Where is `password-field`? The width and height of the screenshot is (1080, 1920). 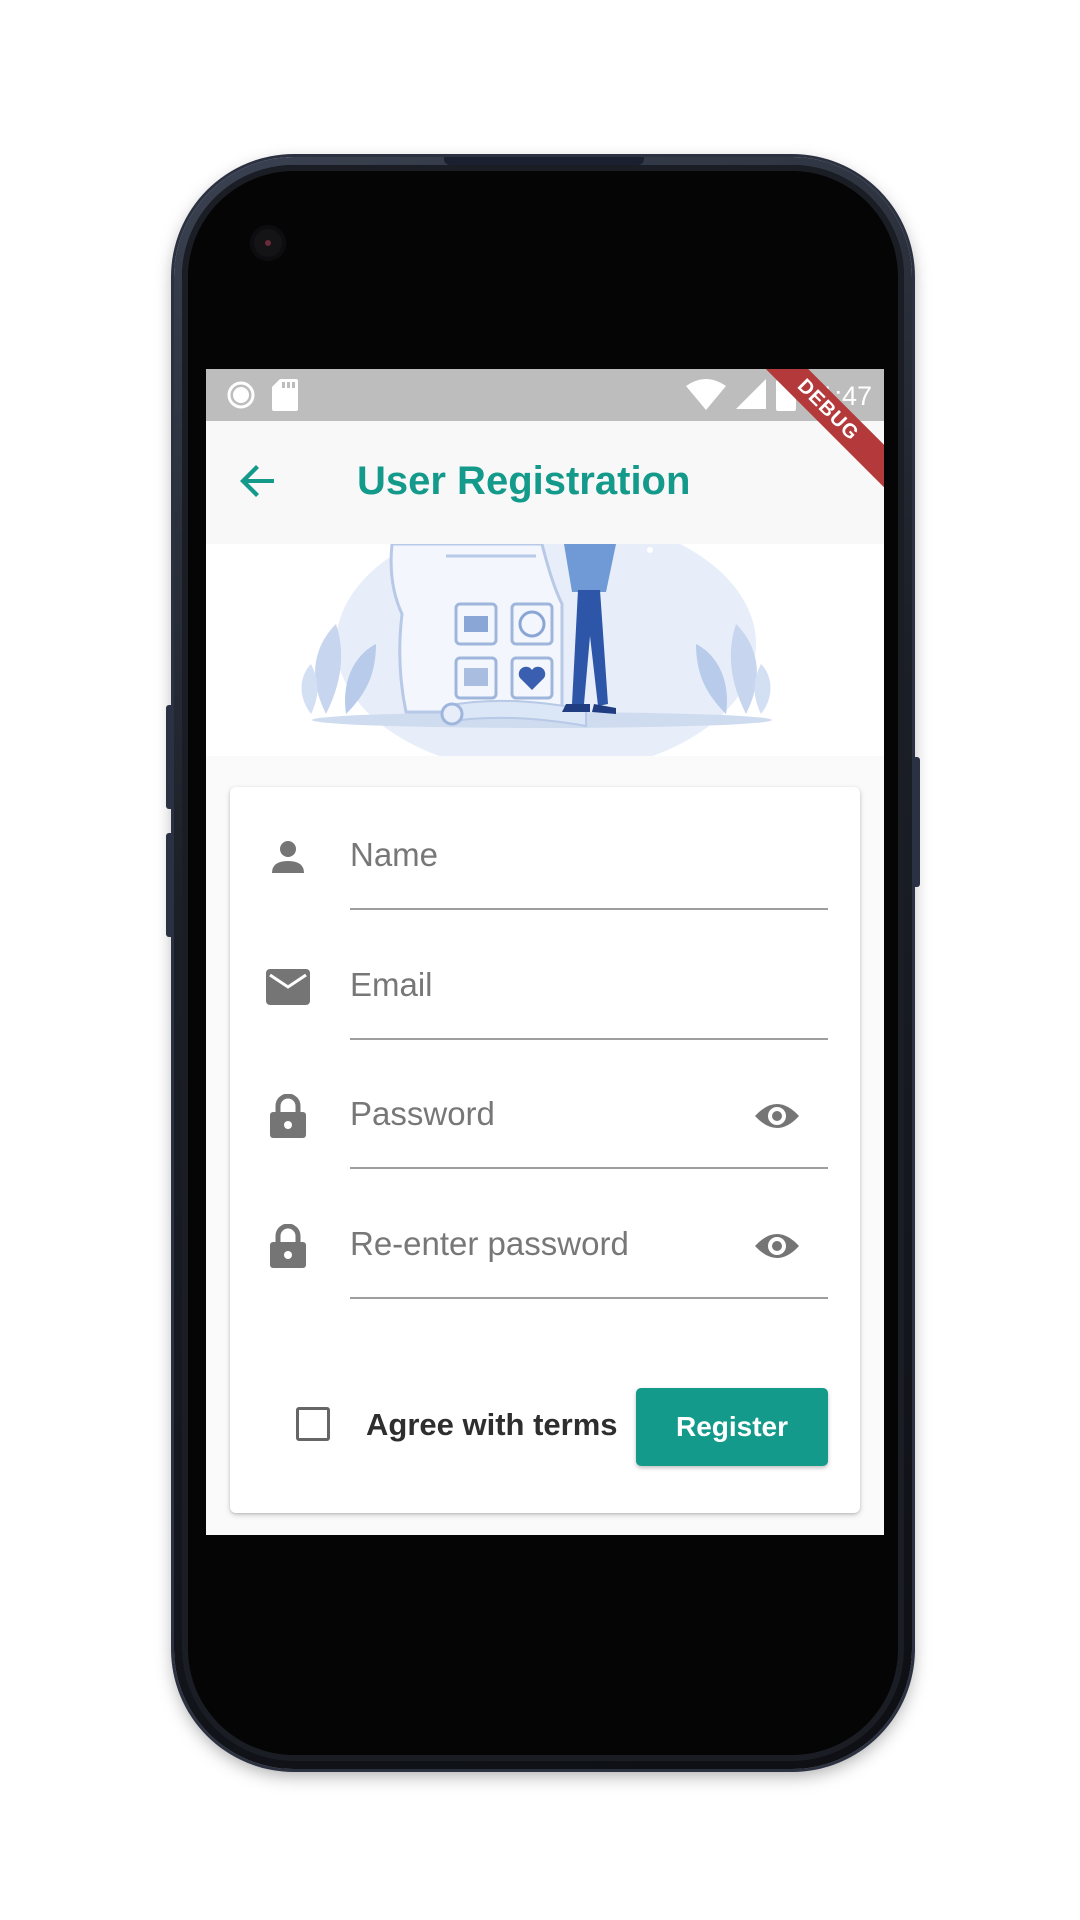
password-field is located at coordinates (545, 1111).